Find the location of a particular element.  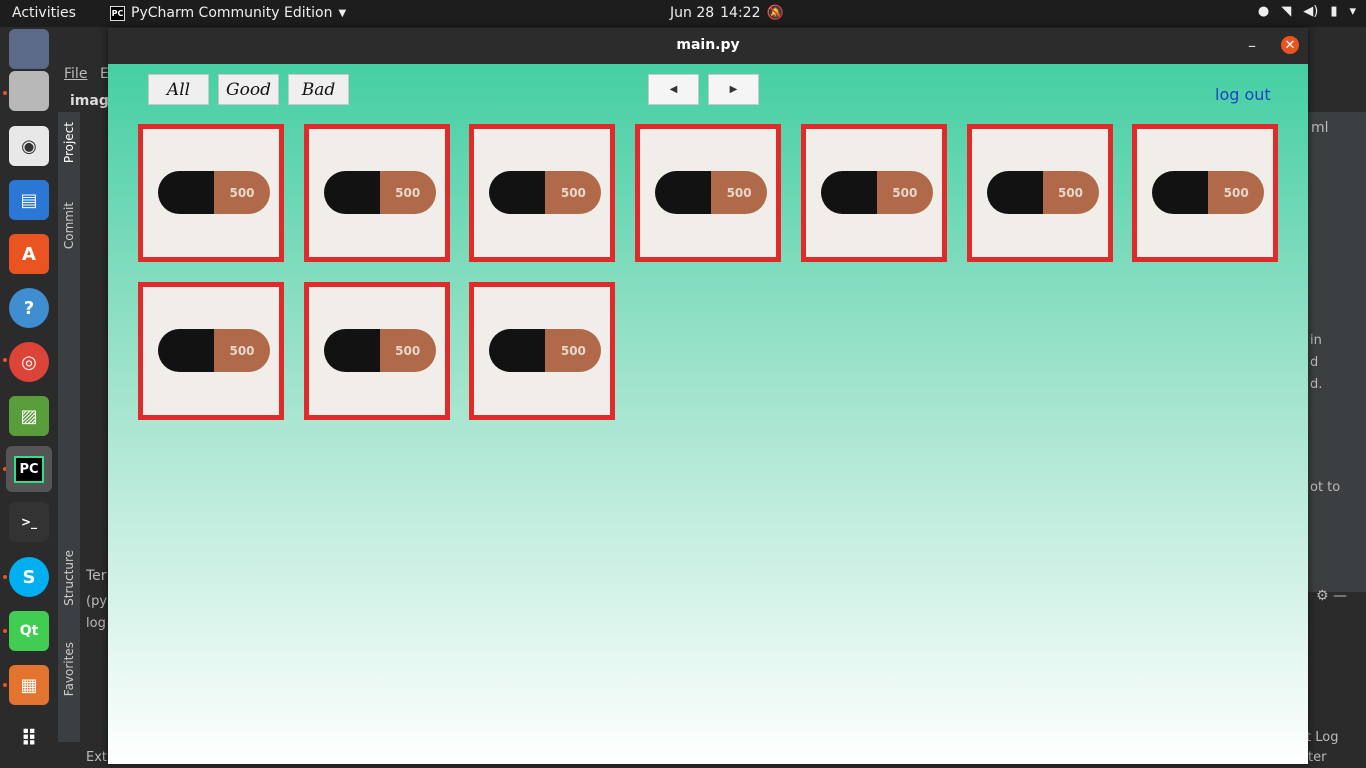

tab-commit: Commit is located at coordinates (69, 225).